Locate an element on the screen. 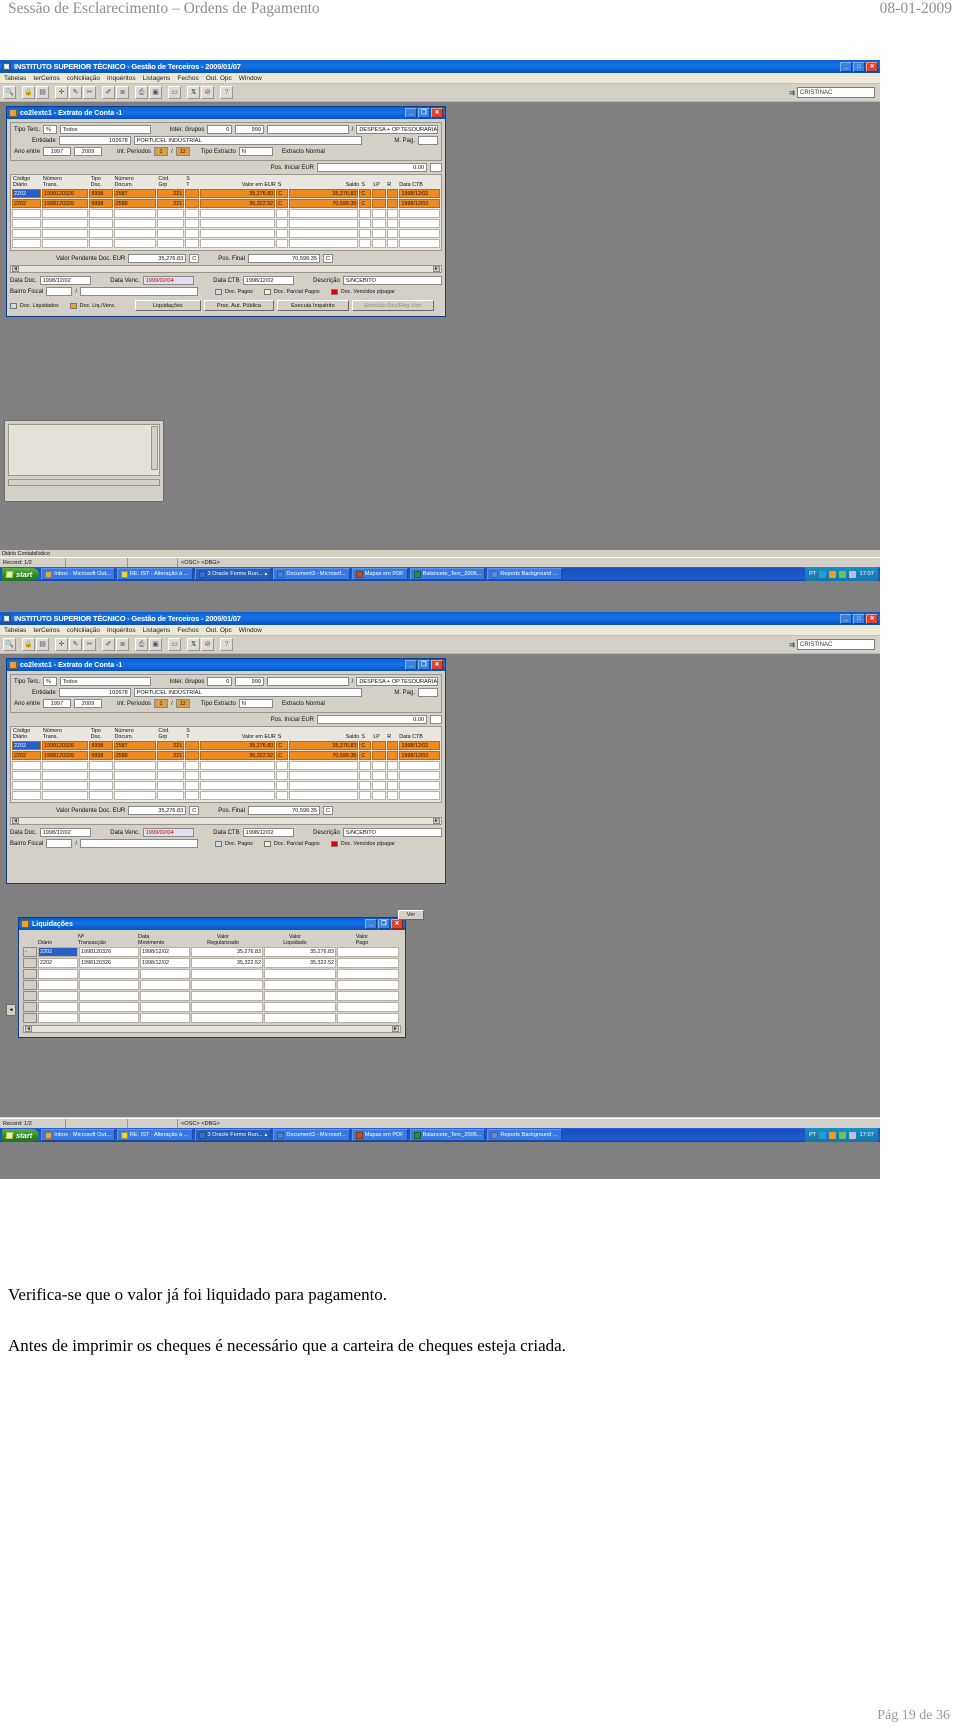 This screenshot has width=960, height=1732. tipo-terc-code-input: % is located at coordinates (50, 129).